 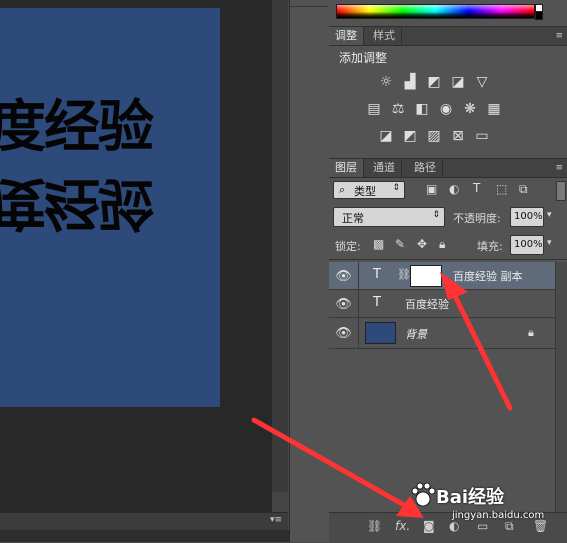 I want to click on dock-divider, so click(x=309, y=6).